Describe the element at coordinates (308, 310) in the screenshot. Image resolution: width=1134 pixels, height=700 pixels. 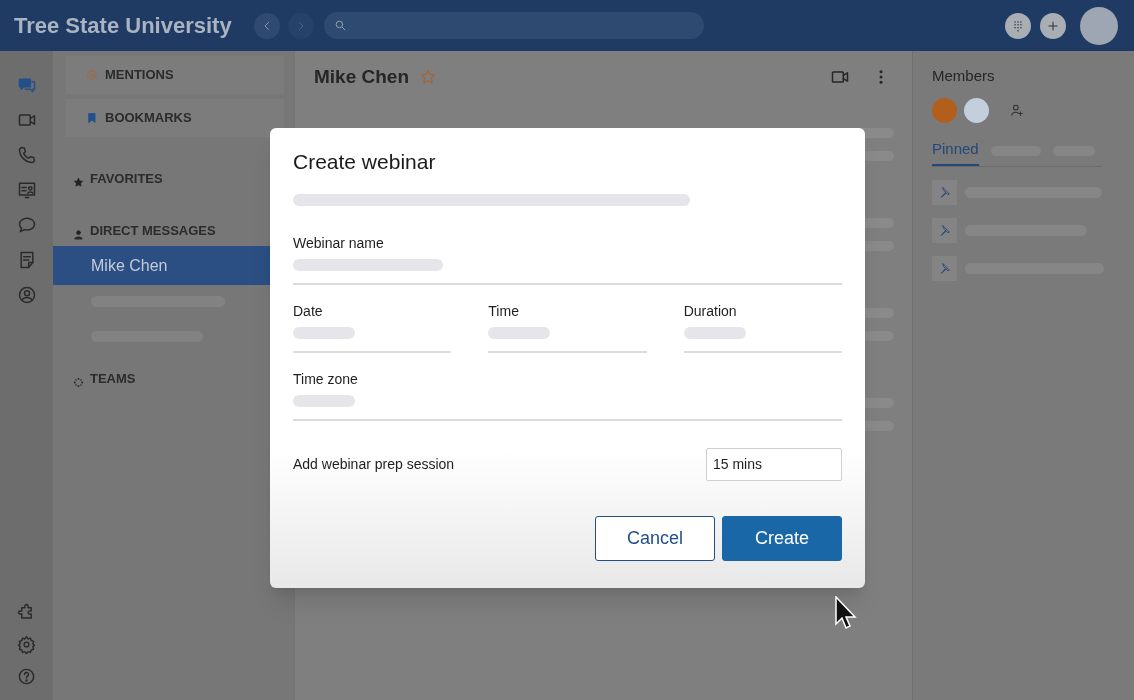
I see `field-label: Date` at that location.